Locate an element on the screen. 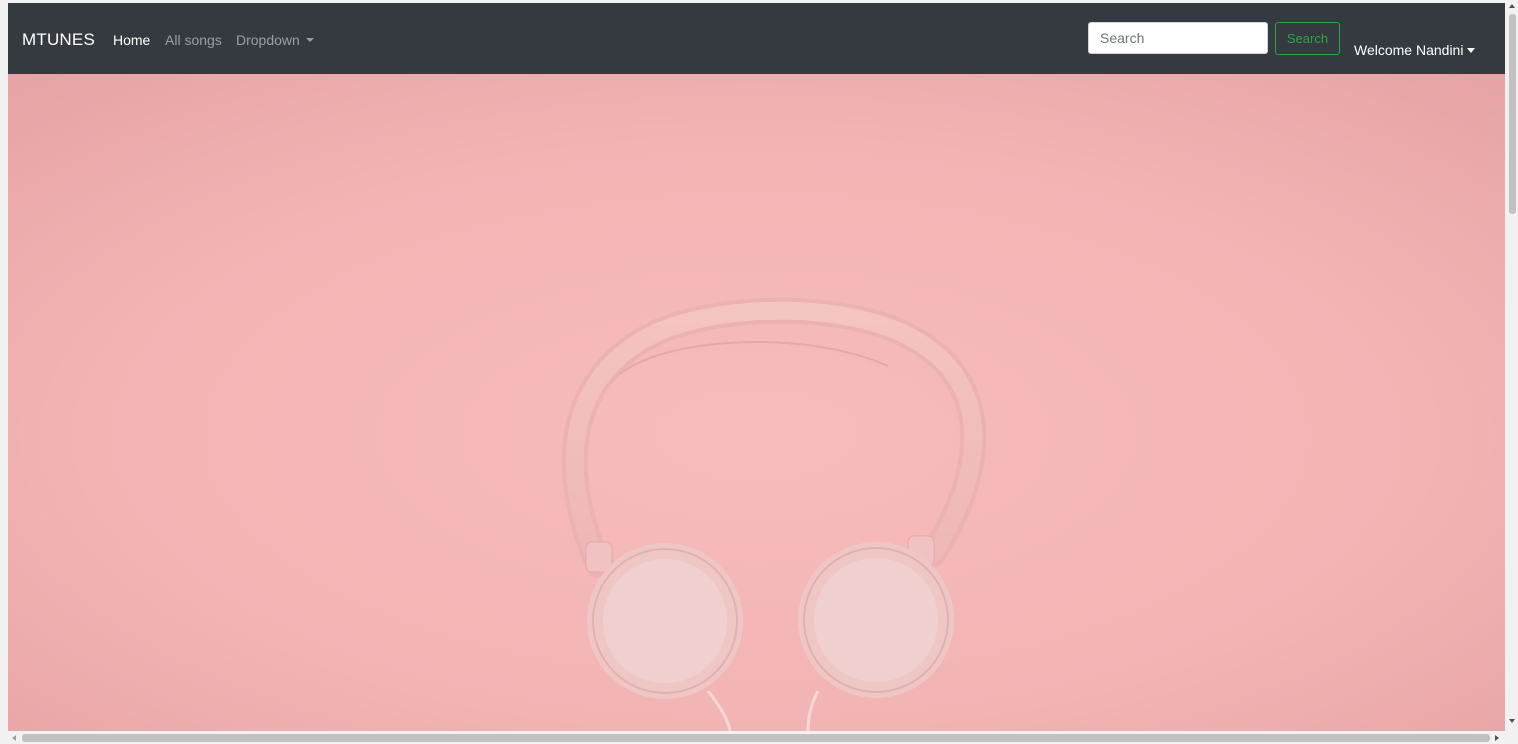 The height and width of the screenshot is (744, 1518). search-input is located at coordinates (1178, 38).